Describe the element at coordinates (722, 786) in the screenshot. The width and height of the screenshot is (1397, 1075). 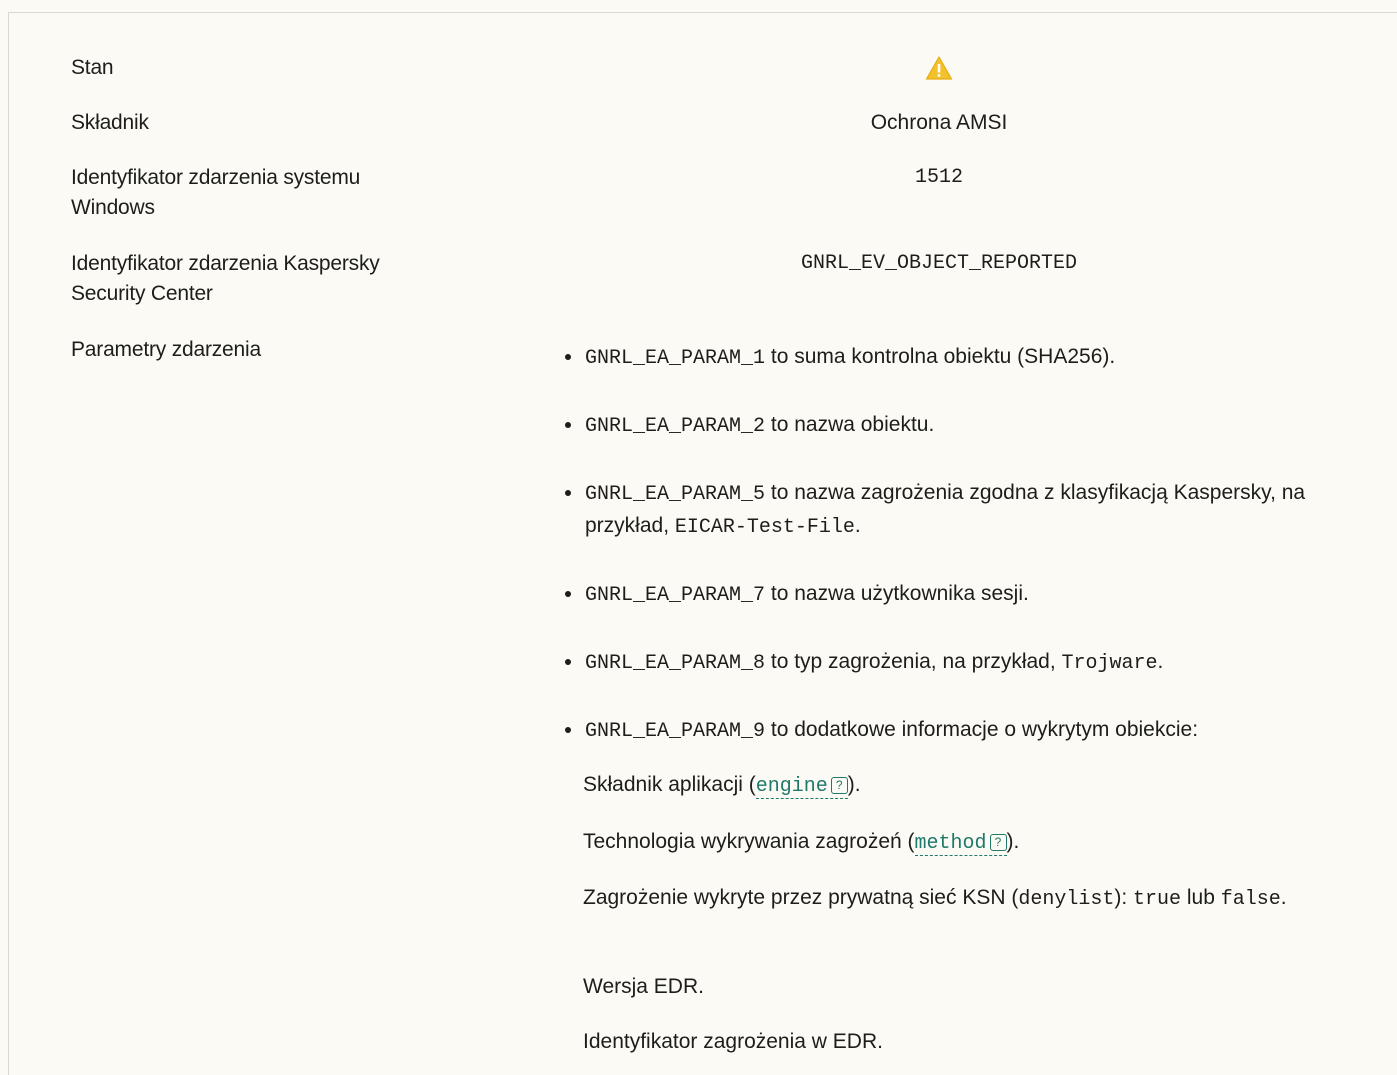
I see `detail-engine: Składnik aplikacji (engine?).` at that location.